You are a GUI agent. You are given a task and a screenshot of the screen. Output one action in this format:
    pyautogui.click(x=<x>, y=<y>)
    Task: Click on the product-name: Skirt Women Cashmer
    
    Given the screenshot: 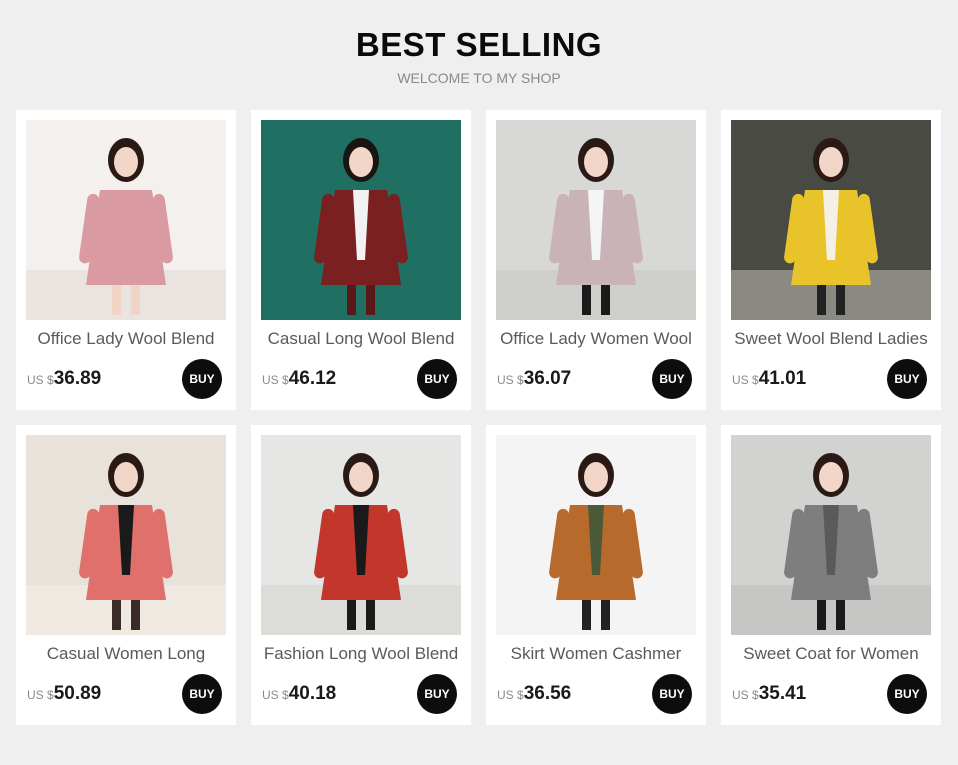 What is the action you would take?
    pyautogui.click(x=596, y=654)
    